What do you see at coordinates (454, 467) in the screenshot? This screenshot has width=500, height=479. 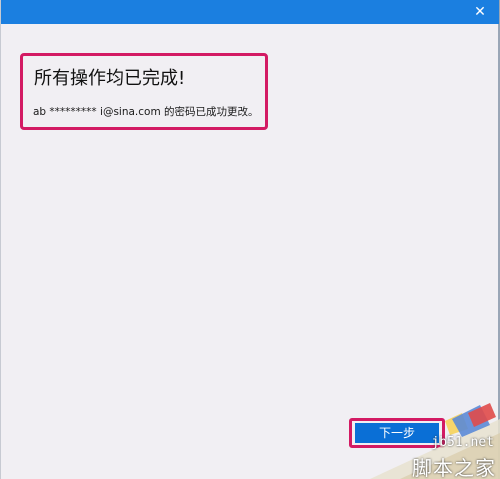 I see `watermark-name: 脚本之家` at bounding box center [454, 467].